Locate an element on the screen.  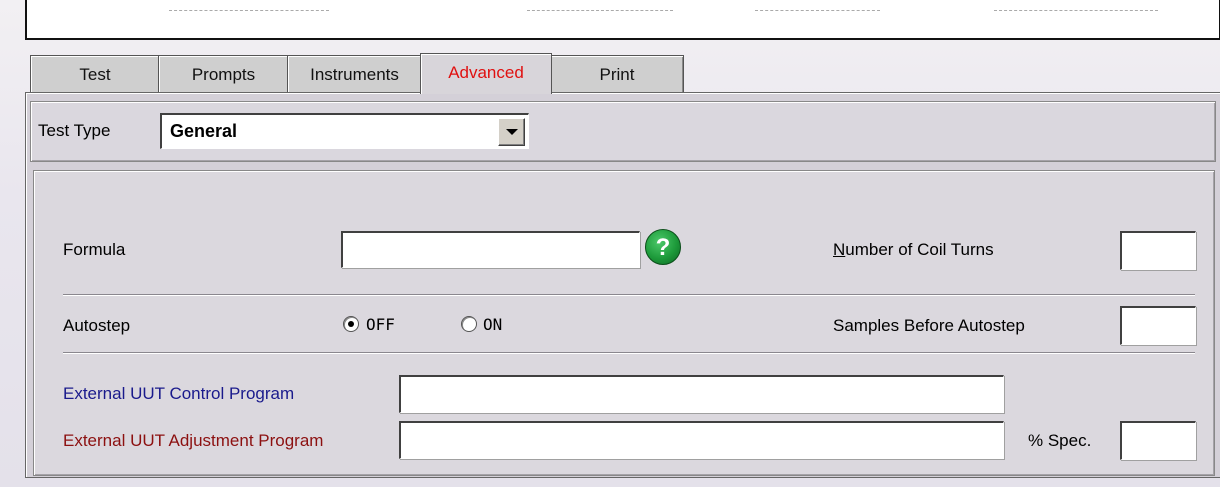
tab-print: Print is located at coordinates (617, 74).